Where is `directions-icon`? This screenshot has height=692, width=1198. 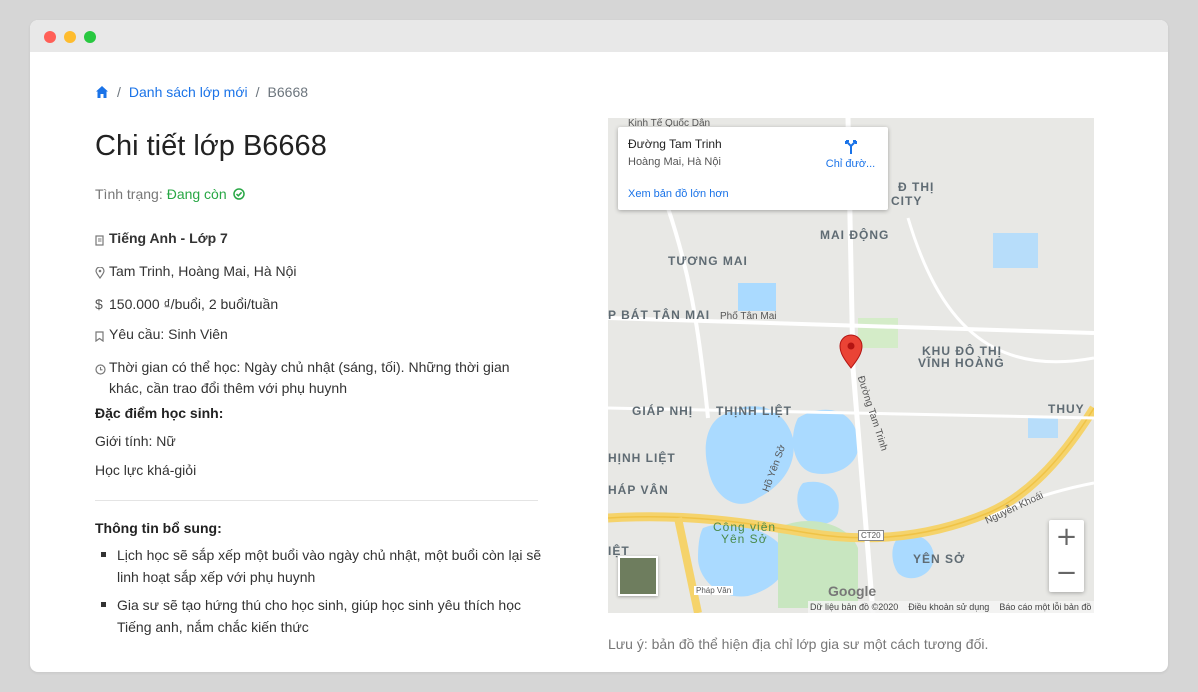
directions-icon is located at coordinates (850, 147).